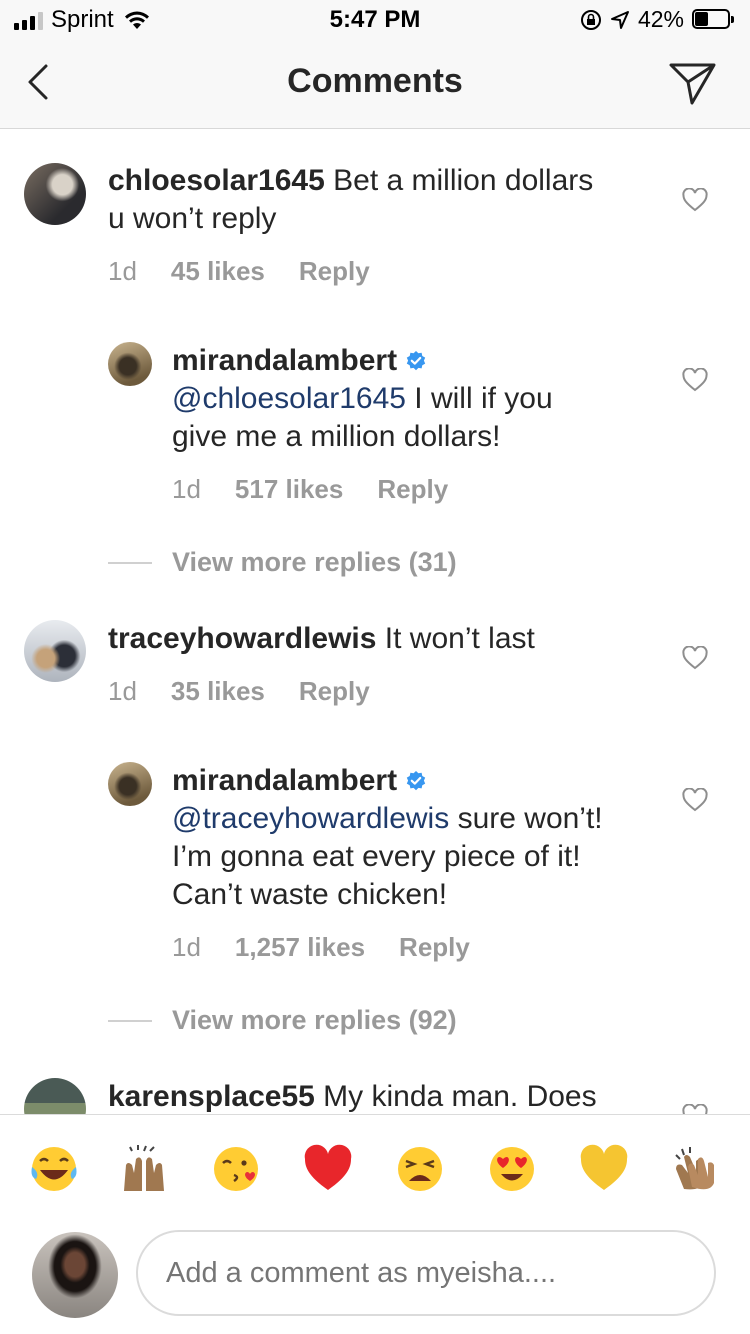  I want to click on view-more-replies: View more replies (92), so click(282, 1020).